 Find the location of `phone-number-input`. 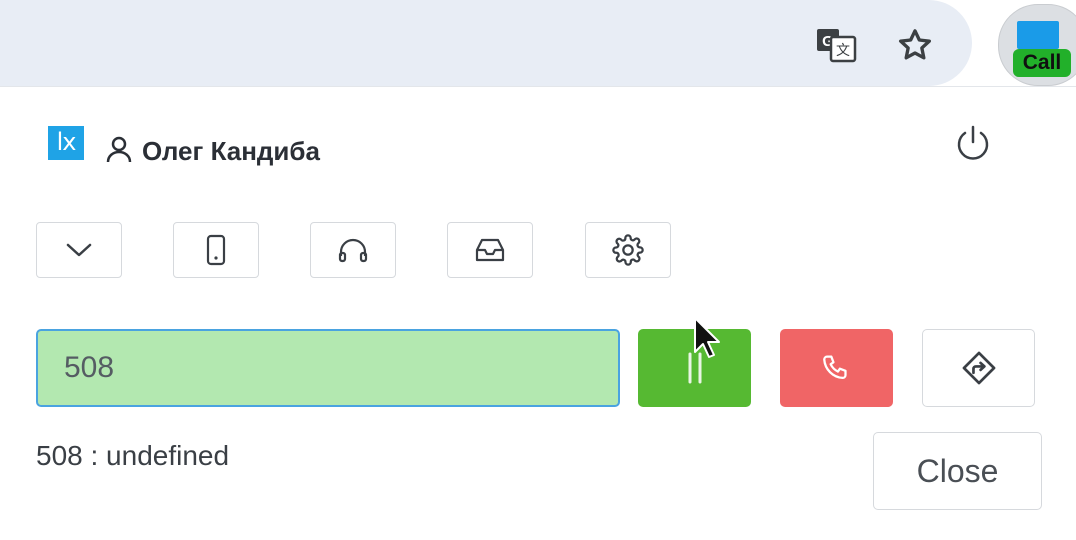

phone-number-input is located at coordinates (328, 368).